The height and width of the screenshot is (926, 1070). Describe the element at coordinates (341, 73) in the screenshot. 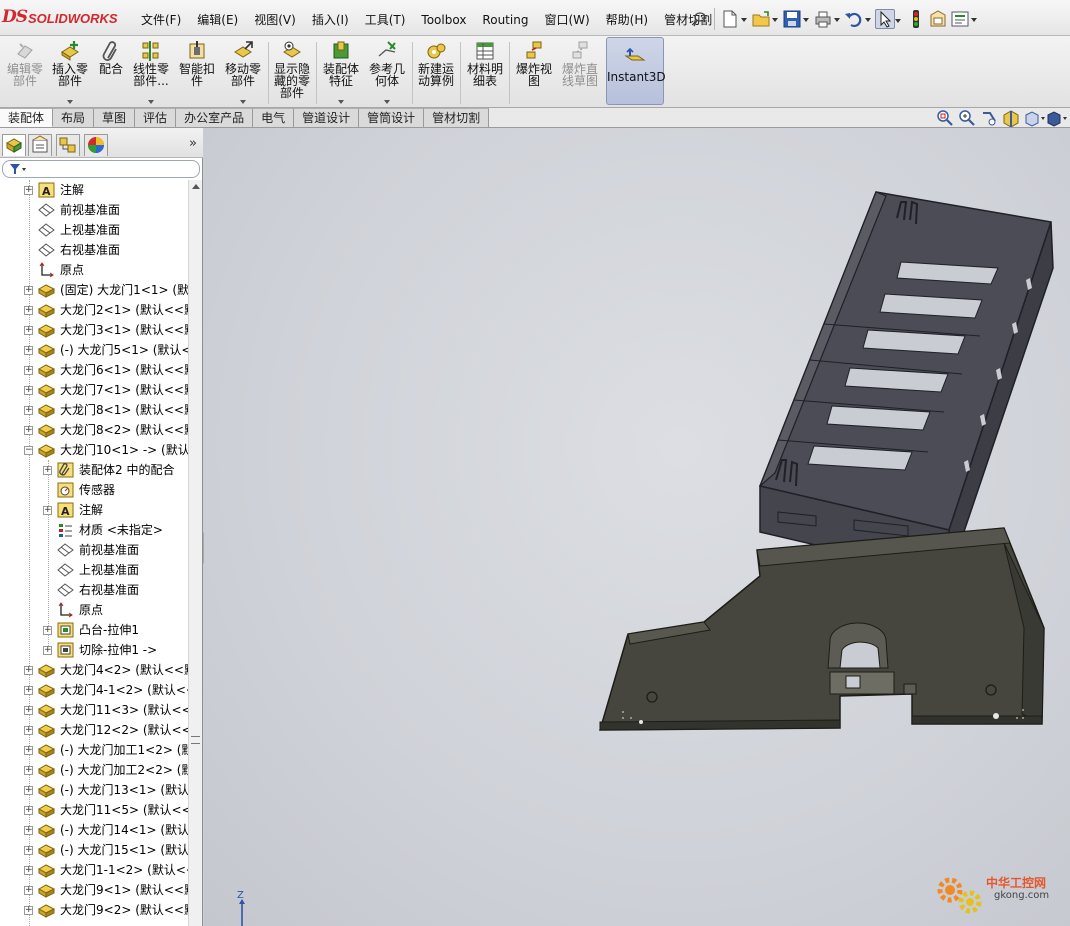

I see `assembly-features-button: 装配体 特征` at that location.